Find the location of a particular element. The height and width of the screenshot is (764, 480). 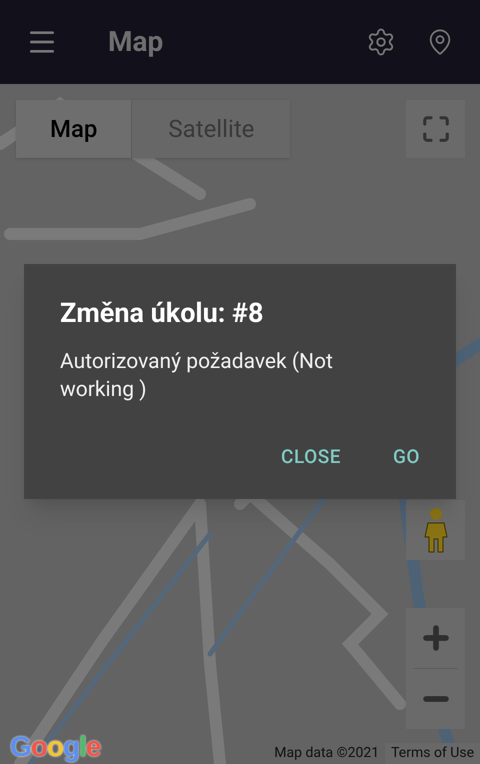

app-bar-title: Map is located at coordinates (136, 42).